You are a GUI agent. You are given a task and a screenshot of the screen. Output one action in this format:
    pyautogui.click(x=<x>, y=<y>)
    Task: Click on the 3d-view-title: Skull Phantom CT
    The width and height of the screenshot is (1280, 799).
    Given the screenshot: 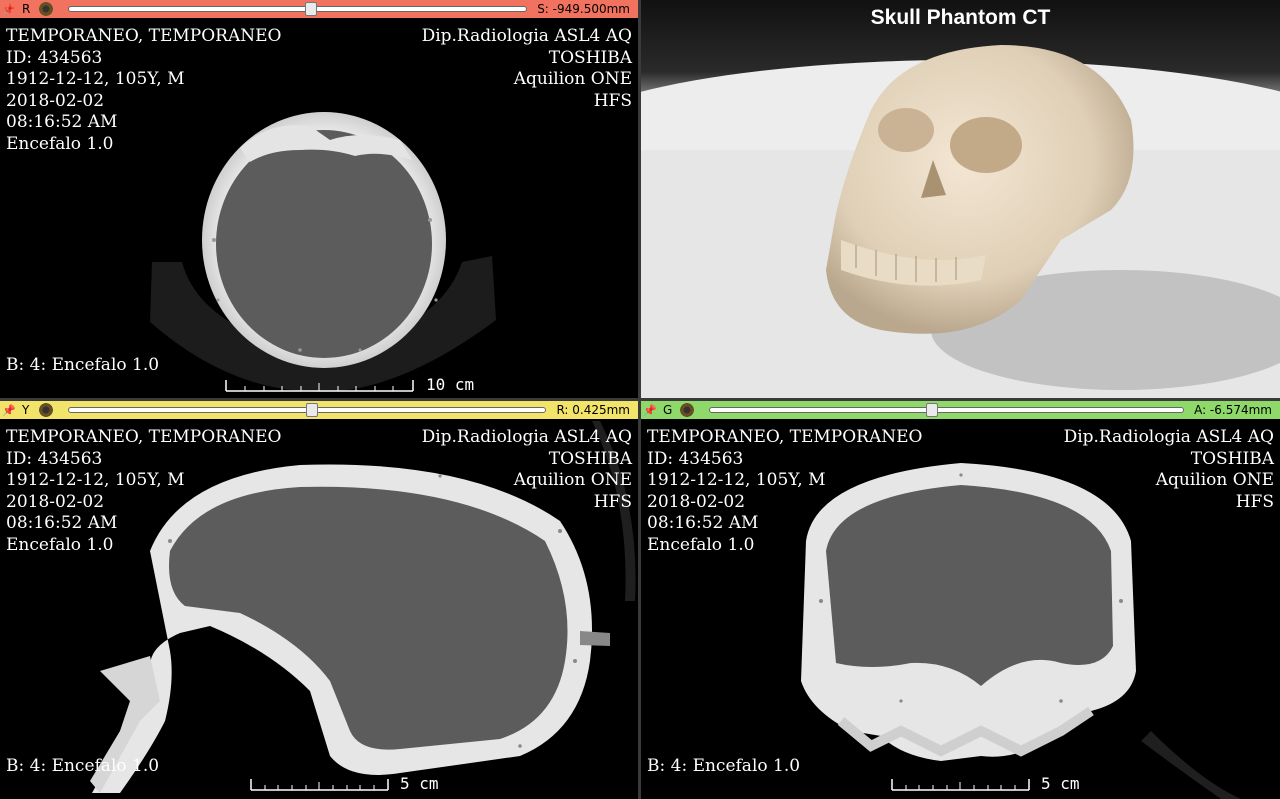 What is the action you would take?
    pyautogui.click(x=960, y=17)
    